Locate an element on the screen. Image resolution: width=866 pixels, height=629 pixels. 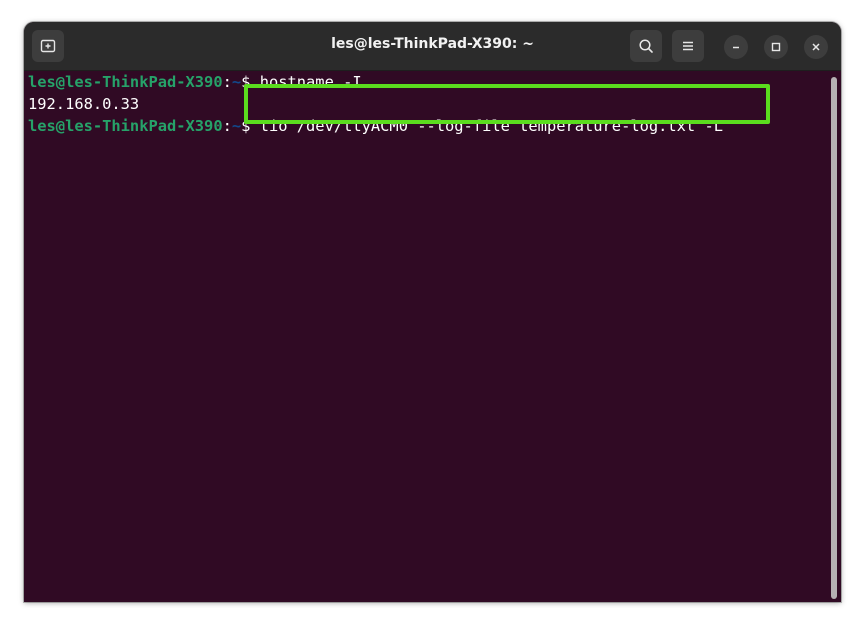
hamburger-menu-icon is located at coordinates (688, 46).